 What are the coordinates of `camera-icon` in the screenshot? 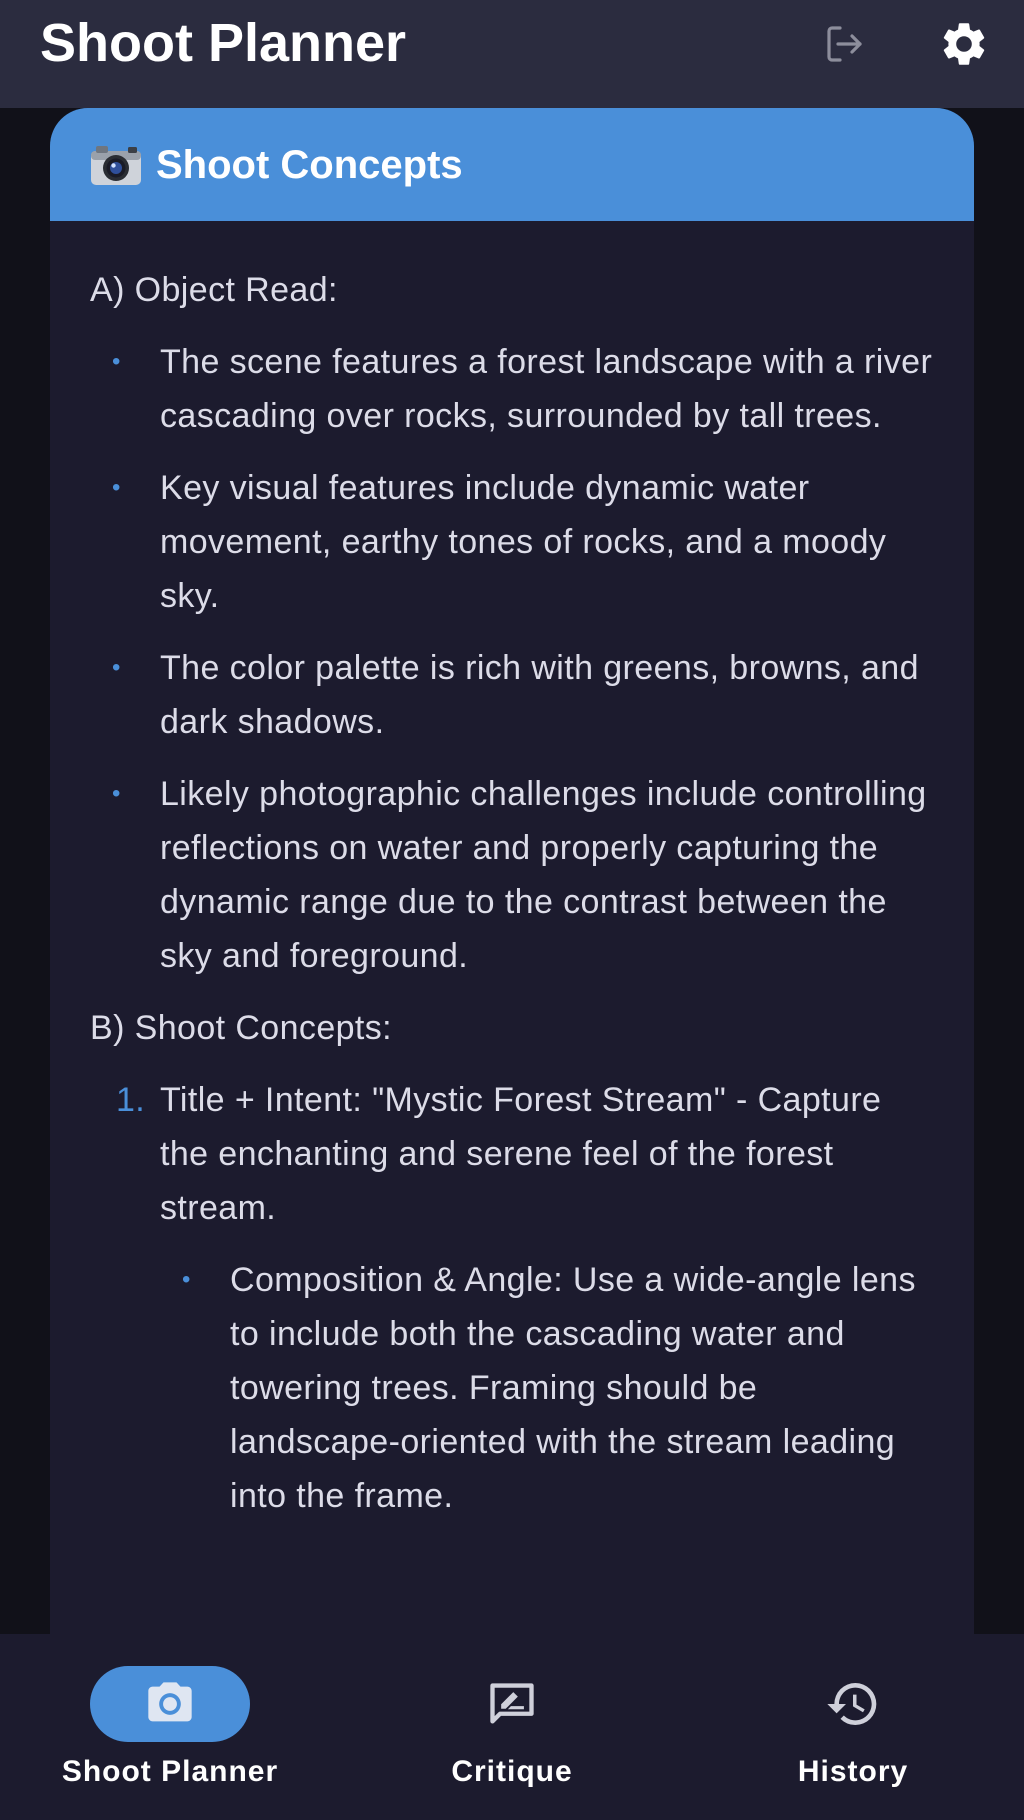 It's located at (170, 1702).